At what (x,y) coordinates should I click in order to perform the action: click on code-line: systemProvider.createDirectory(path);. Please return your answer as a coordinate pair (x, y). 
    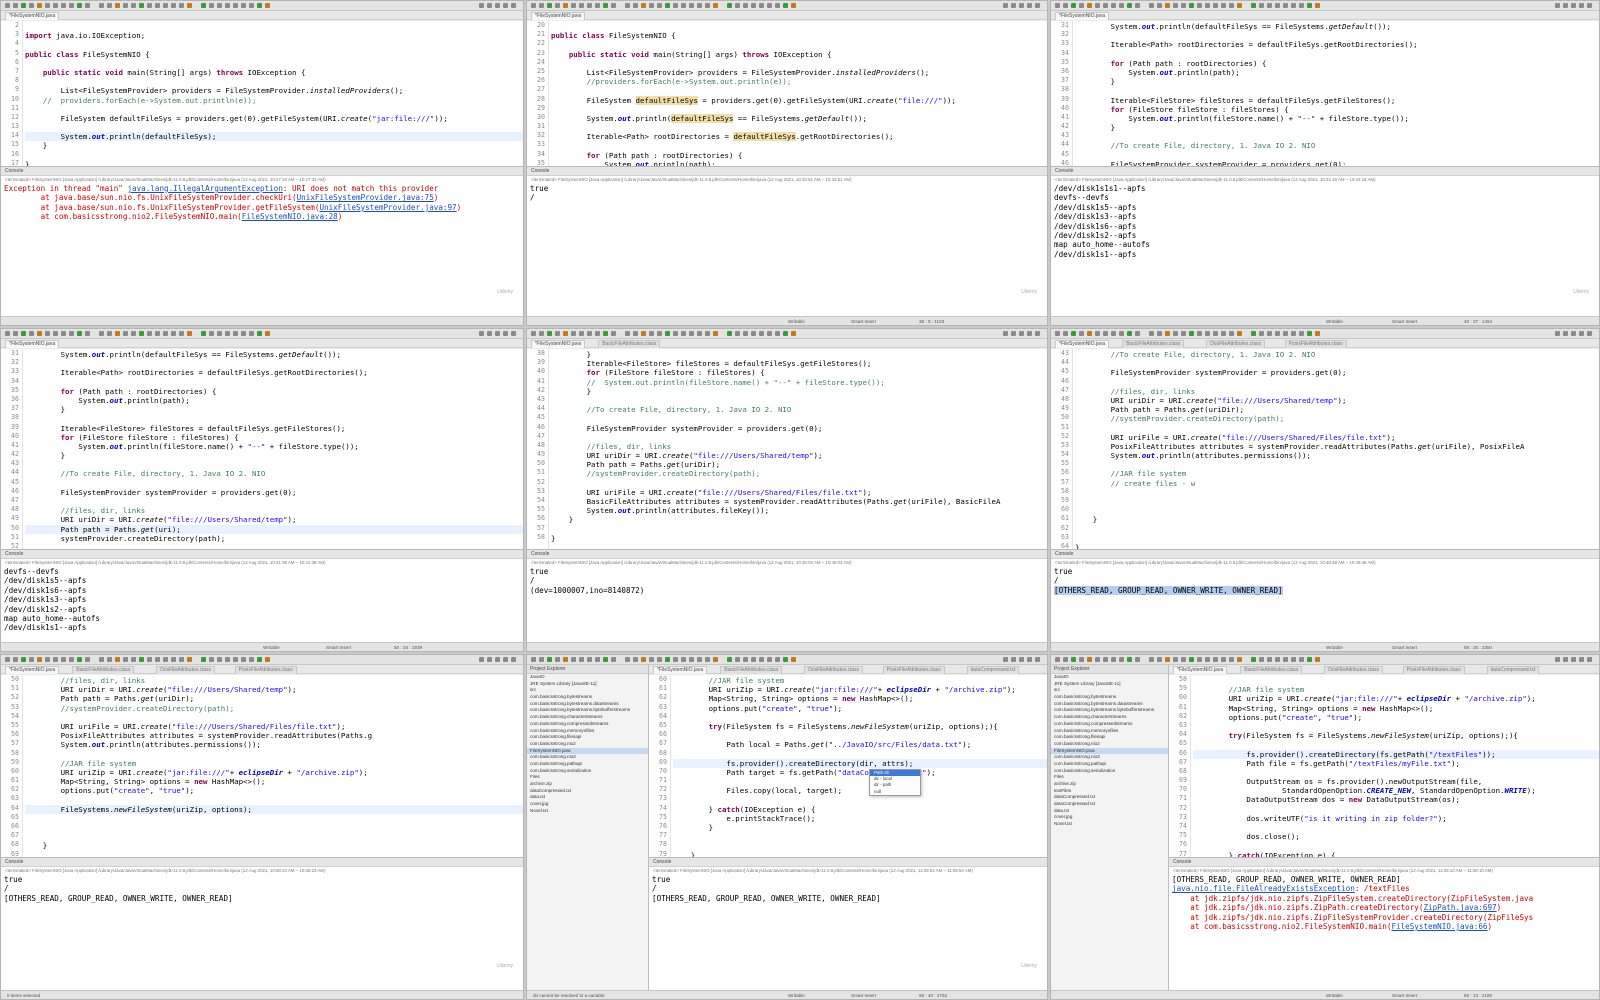
    Looking at the image, I should click on (274, 538).